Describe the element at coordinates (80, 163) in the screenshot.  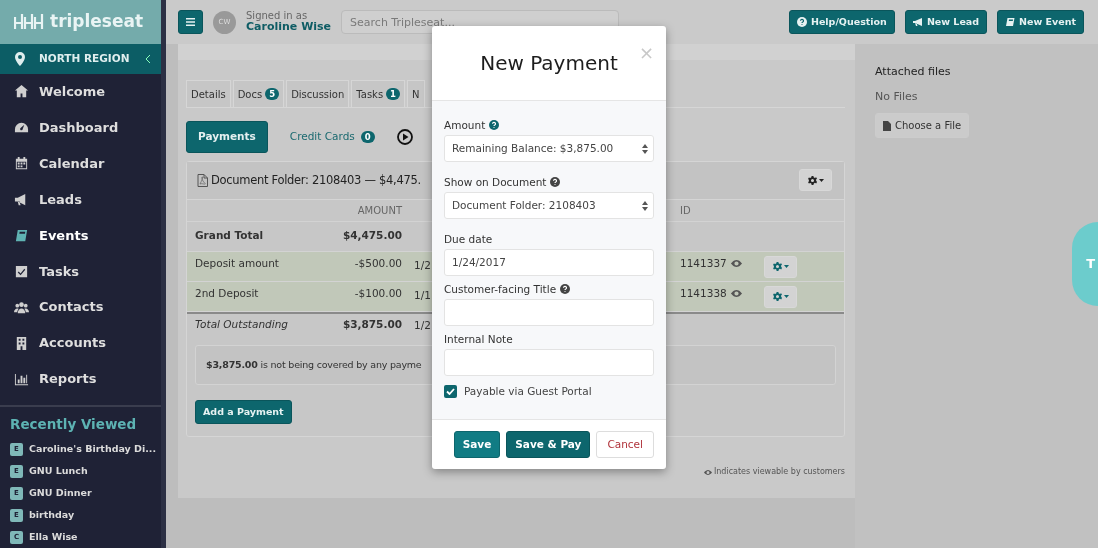
I see `sidebar-item: Calendar` at that location.